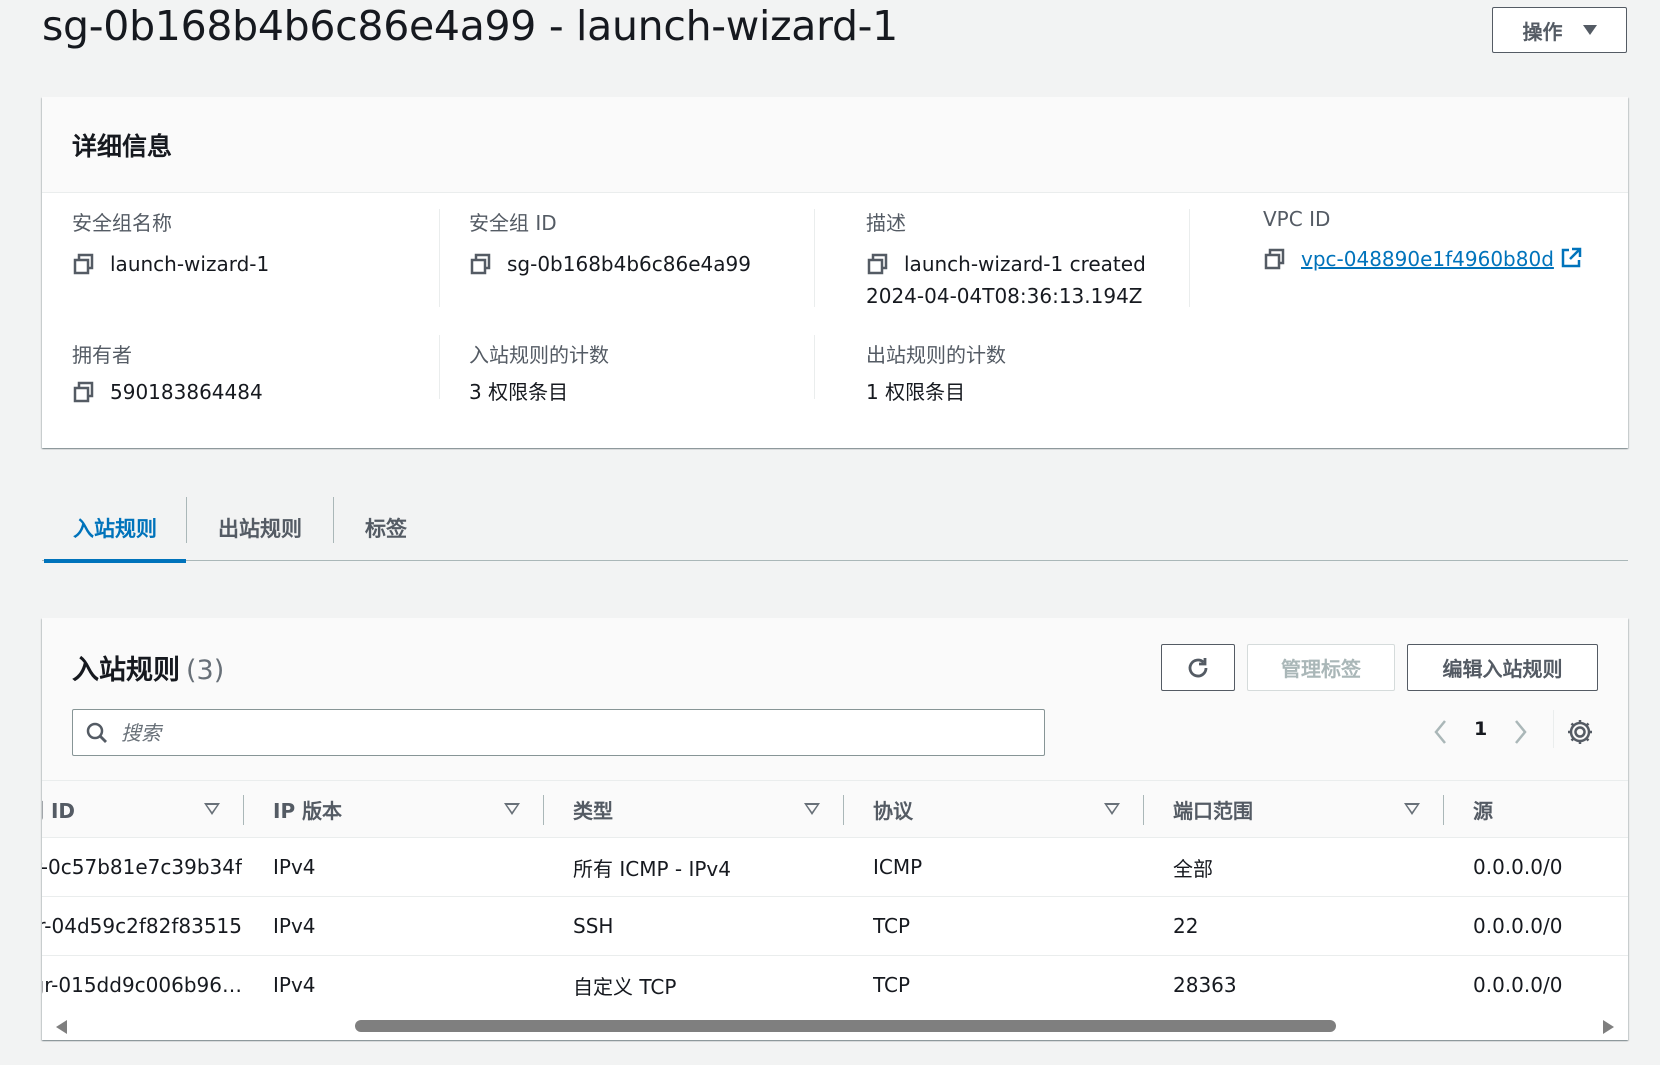 The width and height of the screenshot is (1660, 1065). Describe the element at coordinates (893, 809) in the screenshot. I see `column-header-protocol: 协议` at that location.